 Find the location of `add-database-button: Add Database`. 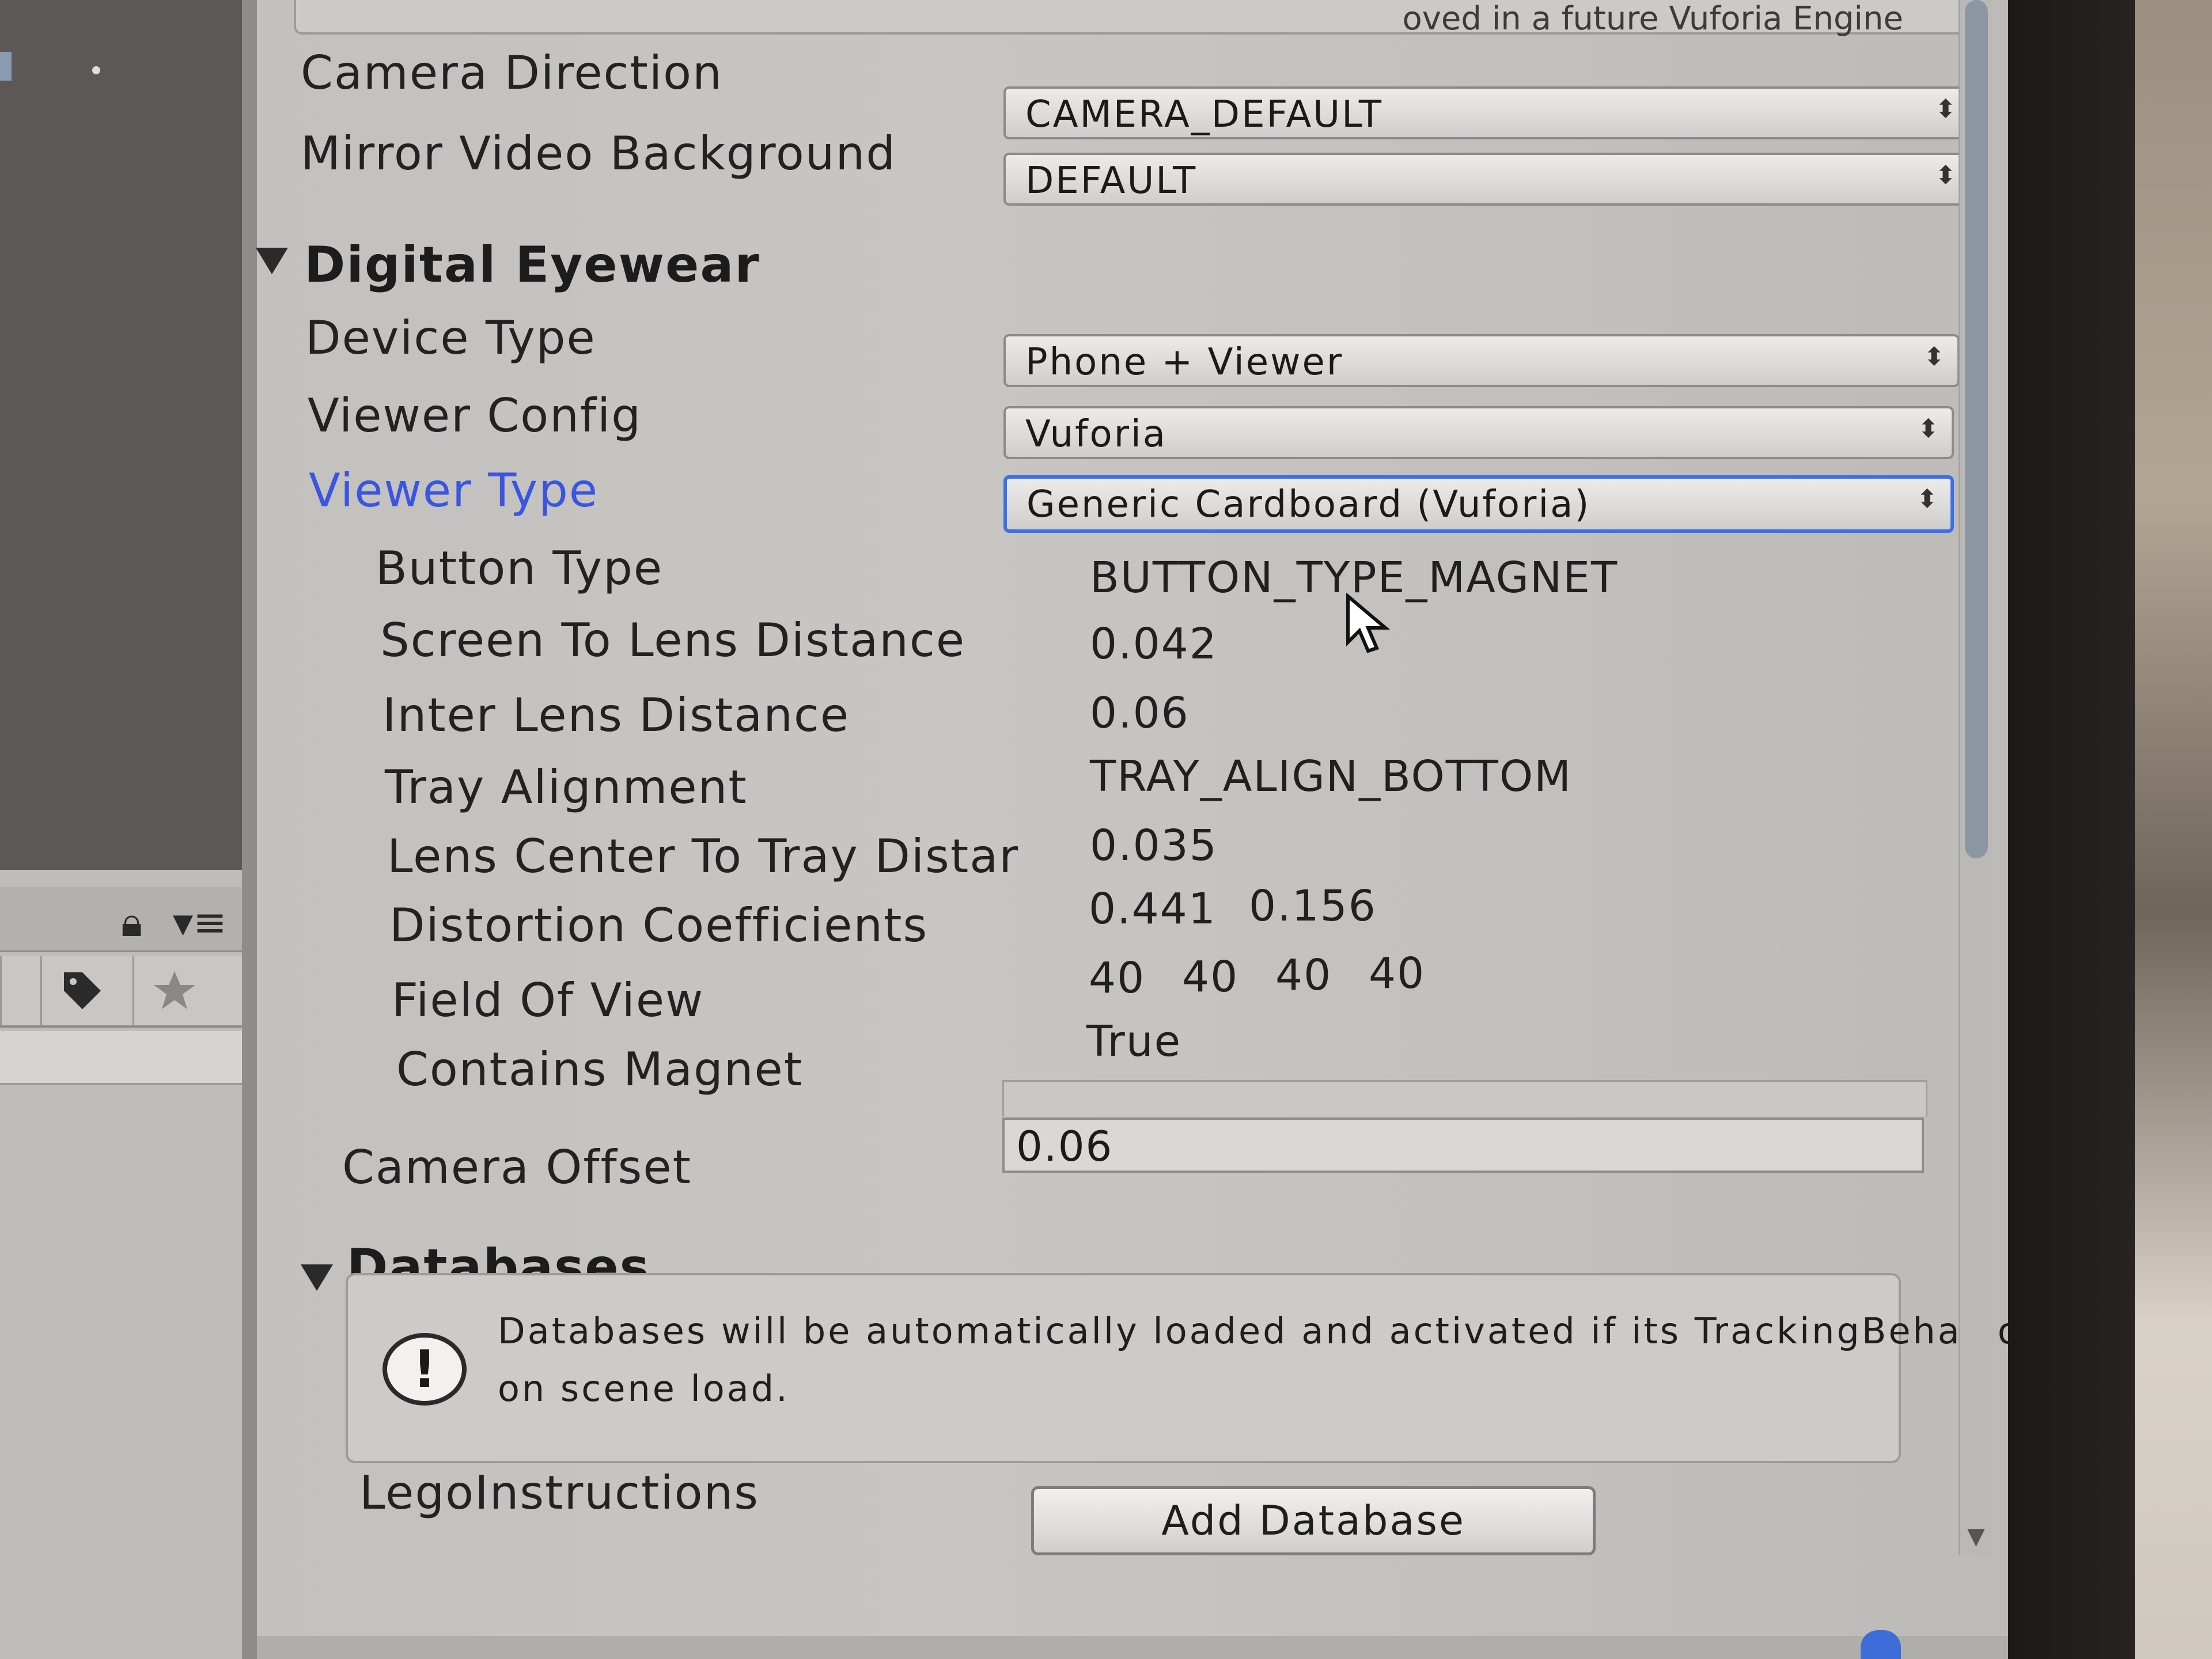

add-database-button: Add Database is located at coordinates (1313, 1520).